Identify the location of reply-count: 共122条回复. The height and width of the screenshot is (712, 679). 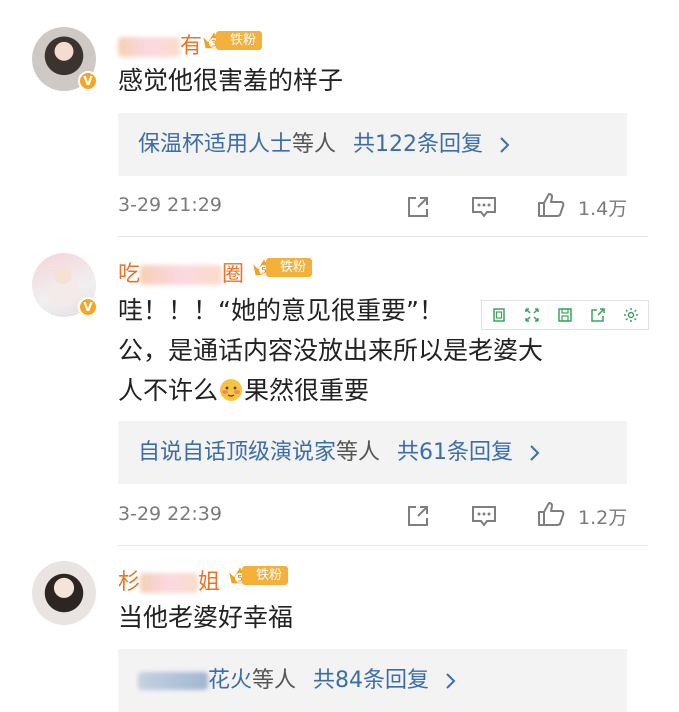
(418, 144).